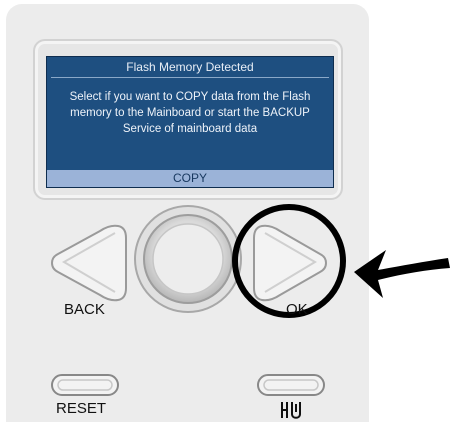 This screenshot has height=422, width=456. What do you see at coordinates (290, 263) in the screenshot?
I see `ok-button` at bounding box center [290, 263].